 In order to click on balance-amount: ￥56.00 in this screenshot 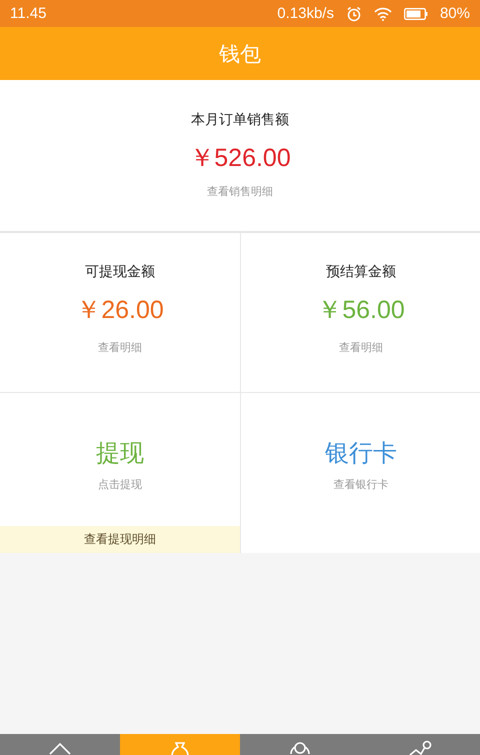, I will do `click(361, 310)`.